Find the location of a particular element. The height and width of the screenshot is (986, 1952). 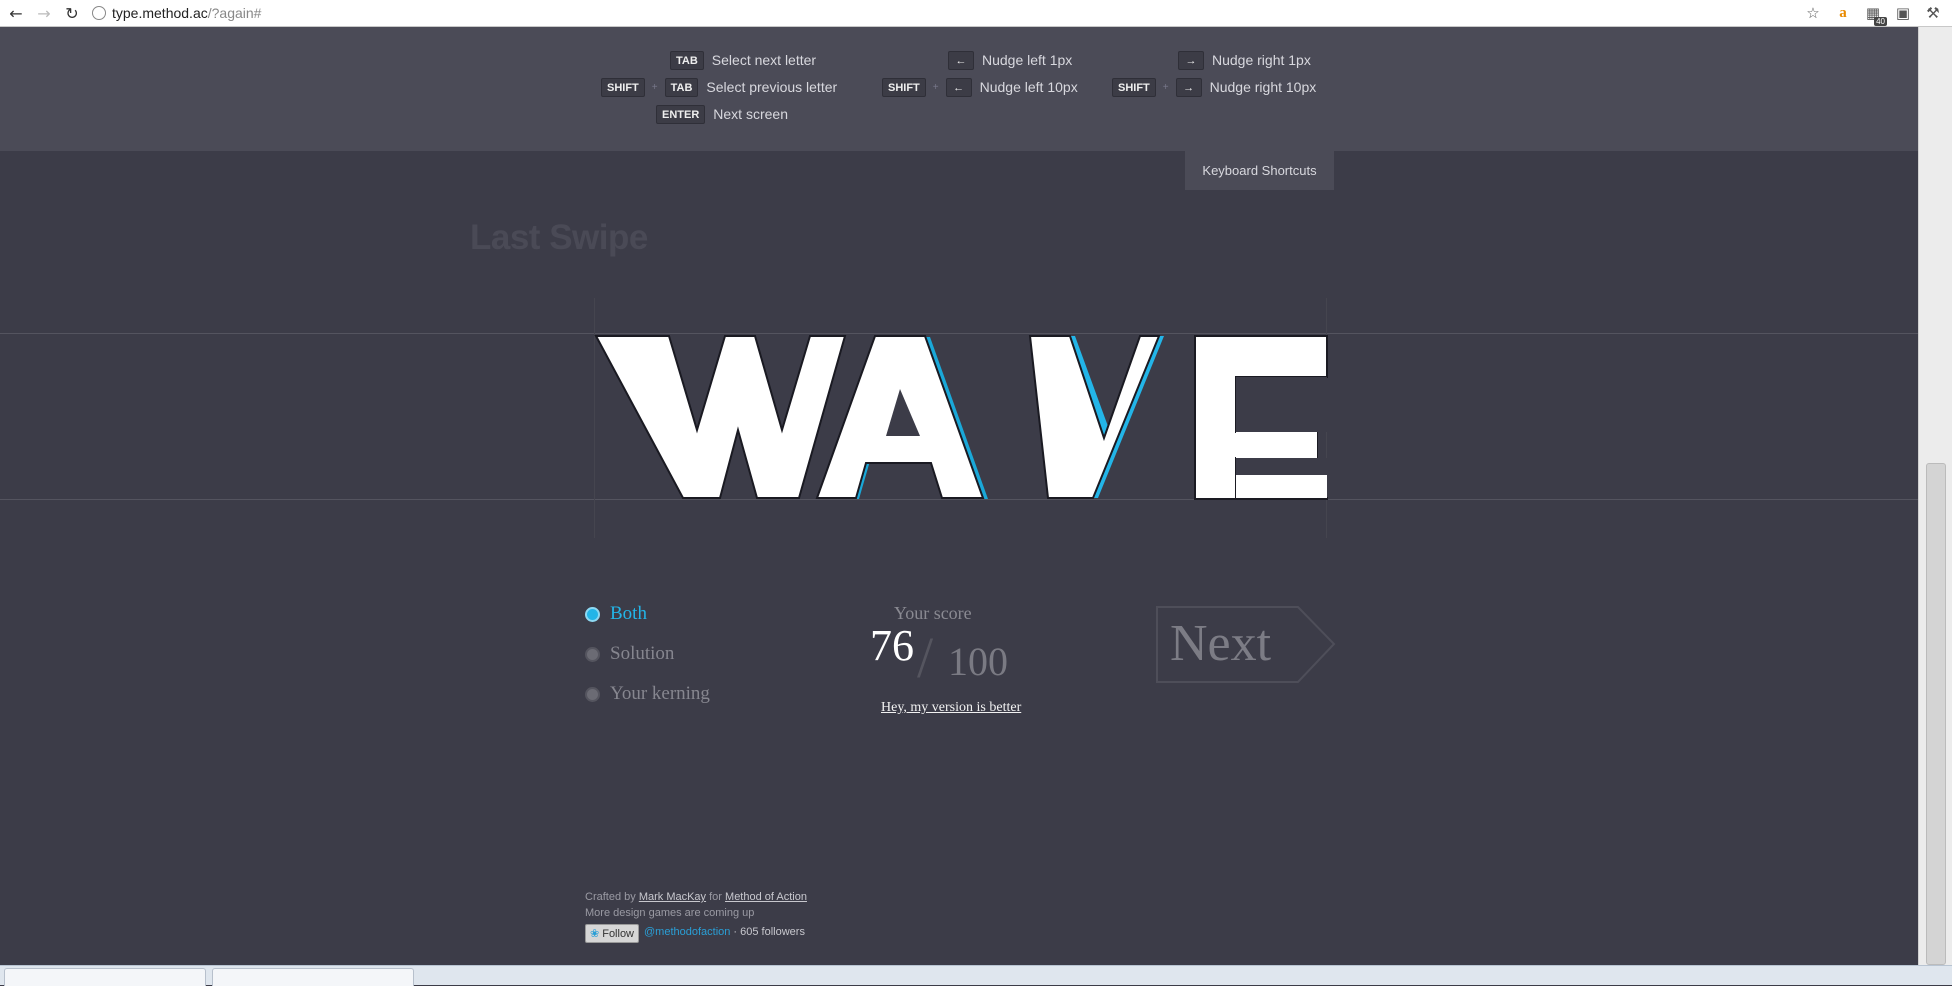

company-link: Method of Action is located at coordinates (766, 897).